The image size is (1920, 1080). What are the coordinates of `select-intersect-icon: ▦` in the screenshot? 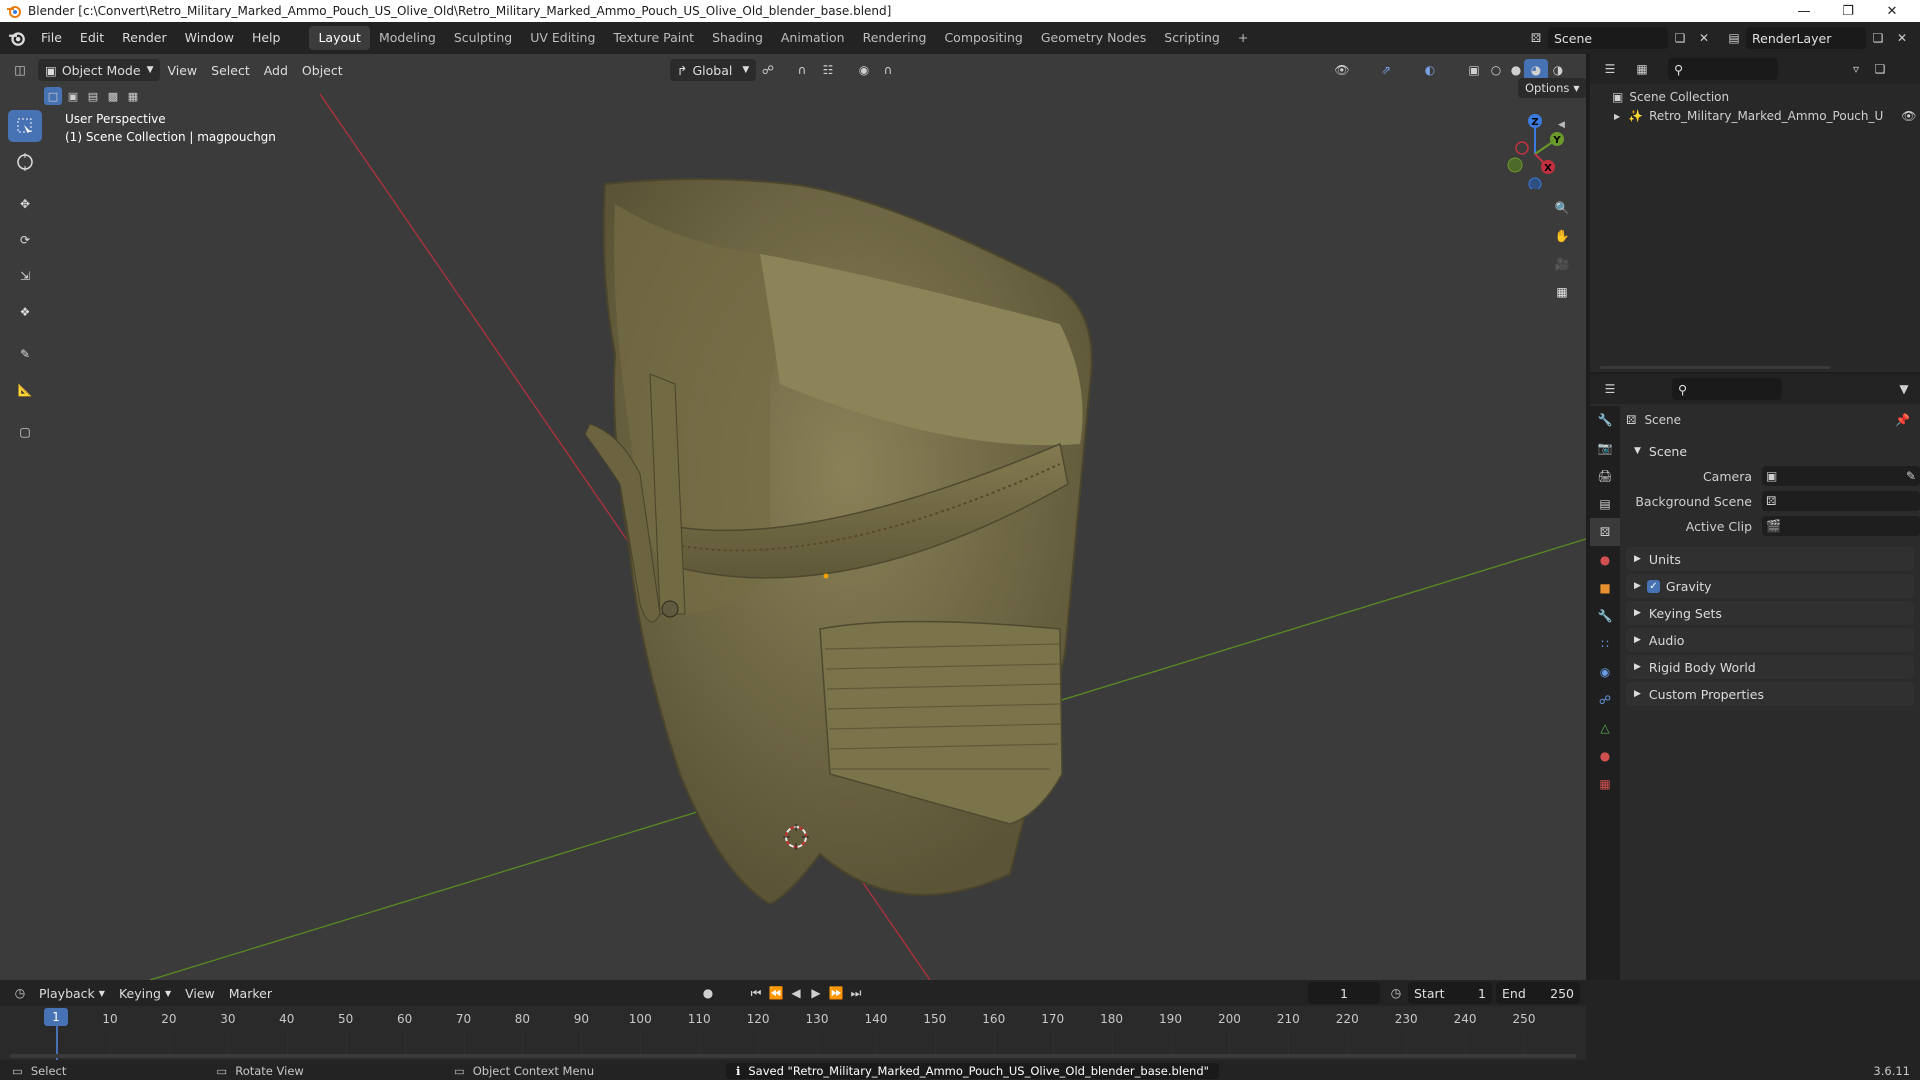 It's located at (133, 96).